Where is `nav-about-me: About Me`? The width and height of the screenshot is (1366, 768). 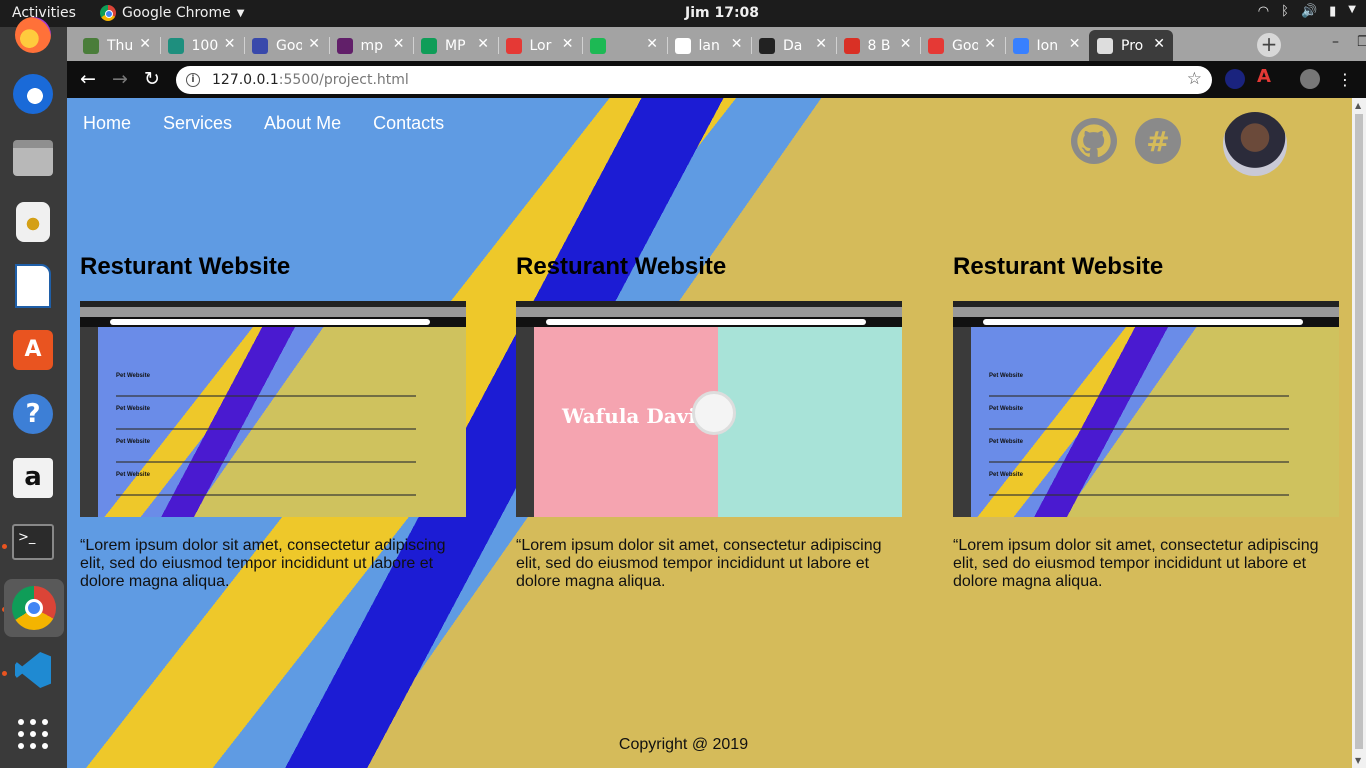
nav-about-me: About Me is located at coordinates (302, 123).